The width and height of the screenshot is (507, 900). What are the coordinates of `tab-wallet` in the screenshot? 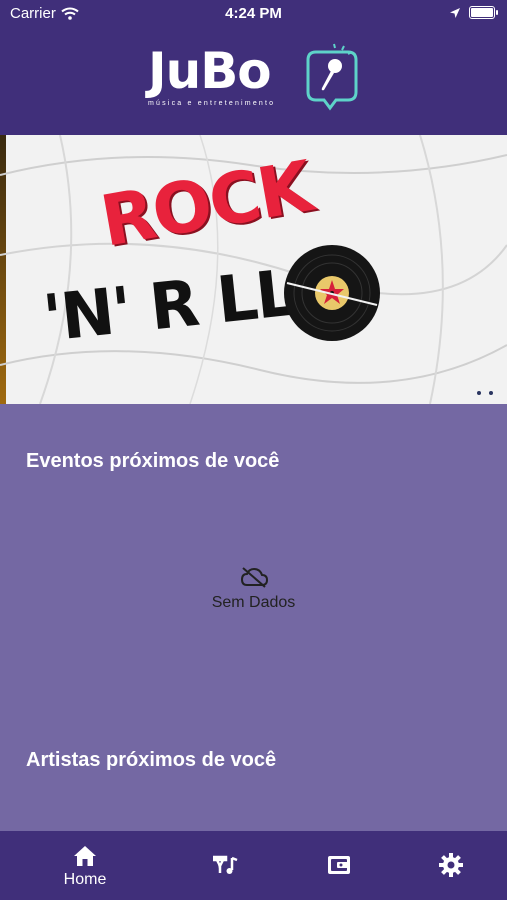 It's located at (339, 865).